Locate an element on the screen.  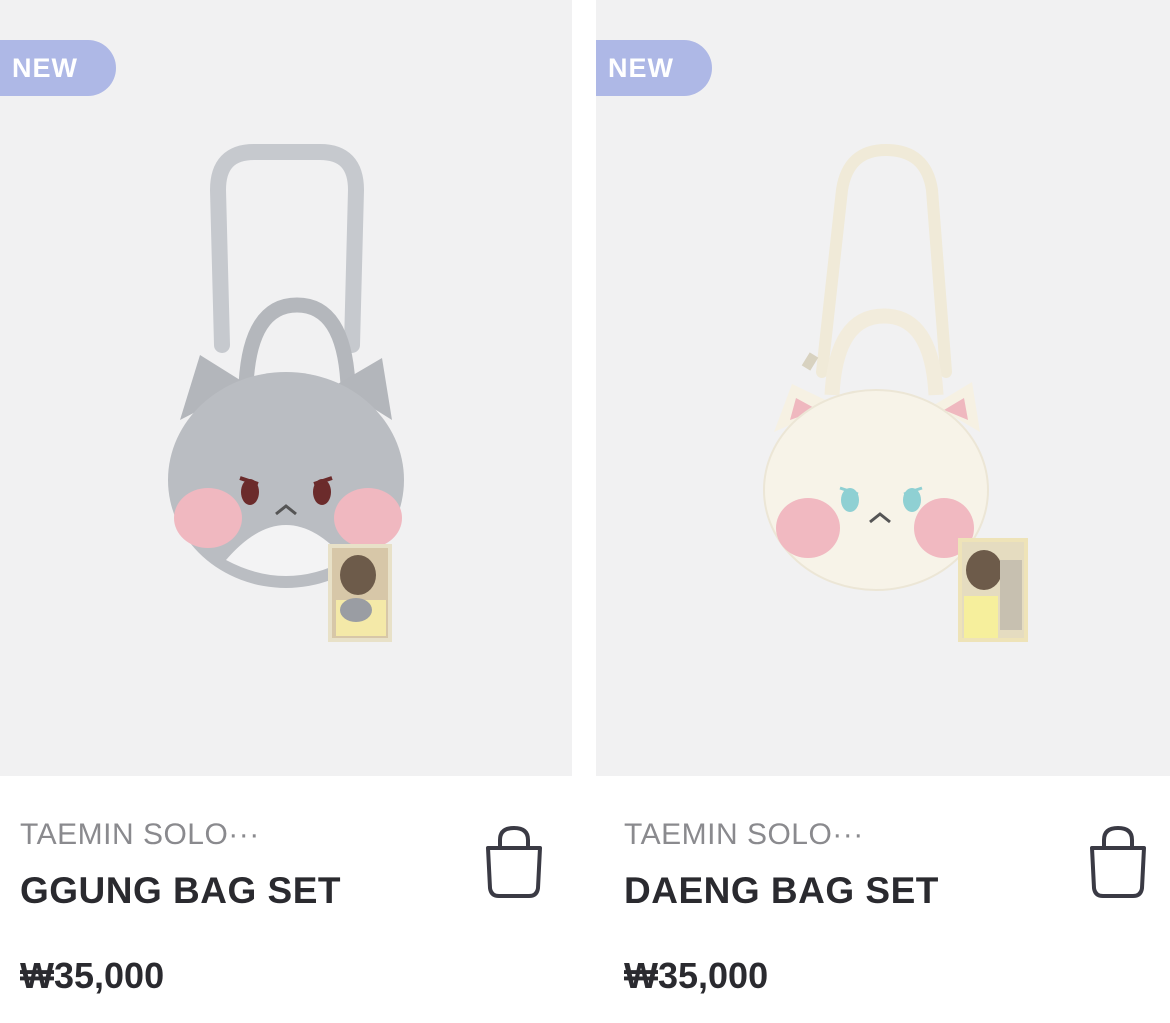
product-name: DAENG BAG SET is located at coordinates (781, 891).